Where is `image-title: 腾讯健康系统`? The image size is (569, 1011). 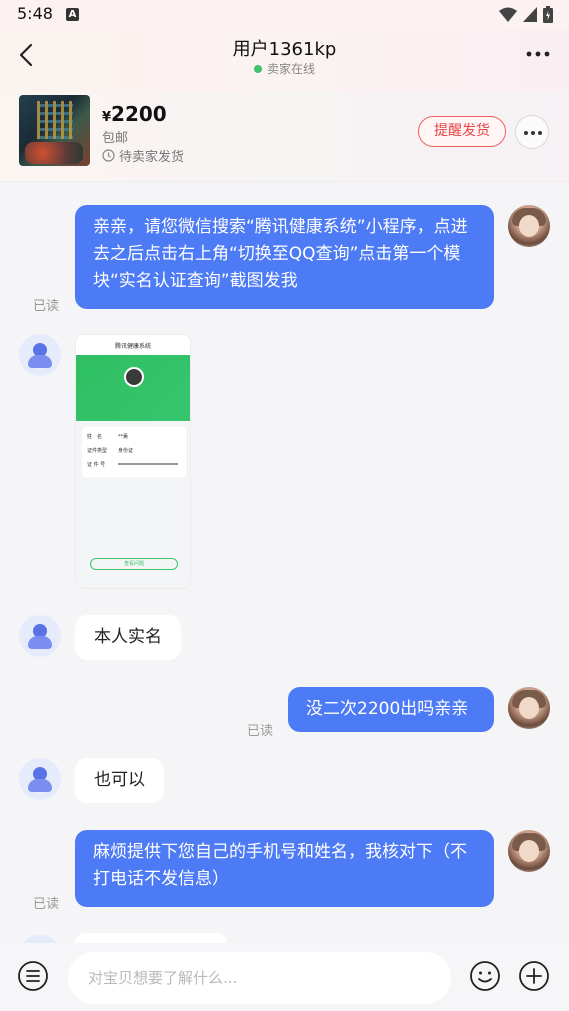 image-title: 腾讯健康系统 is located at coordinates (133, 345).